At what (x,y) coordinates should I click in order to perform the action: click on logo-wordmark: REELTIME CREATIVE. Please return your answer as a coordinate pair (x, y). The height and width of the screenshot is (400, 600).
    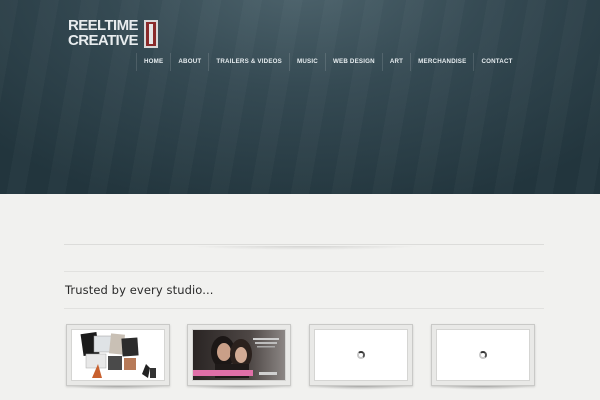
    Looking at the image, I should click on (107, 33).